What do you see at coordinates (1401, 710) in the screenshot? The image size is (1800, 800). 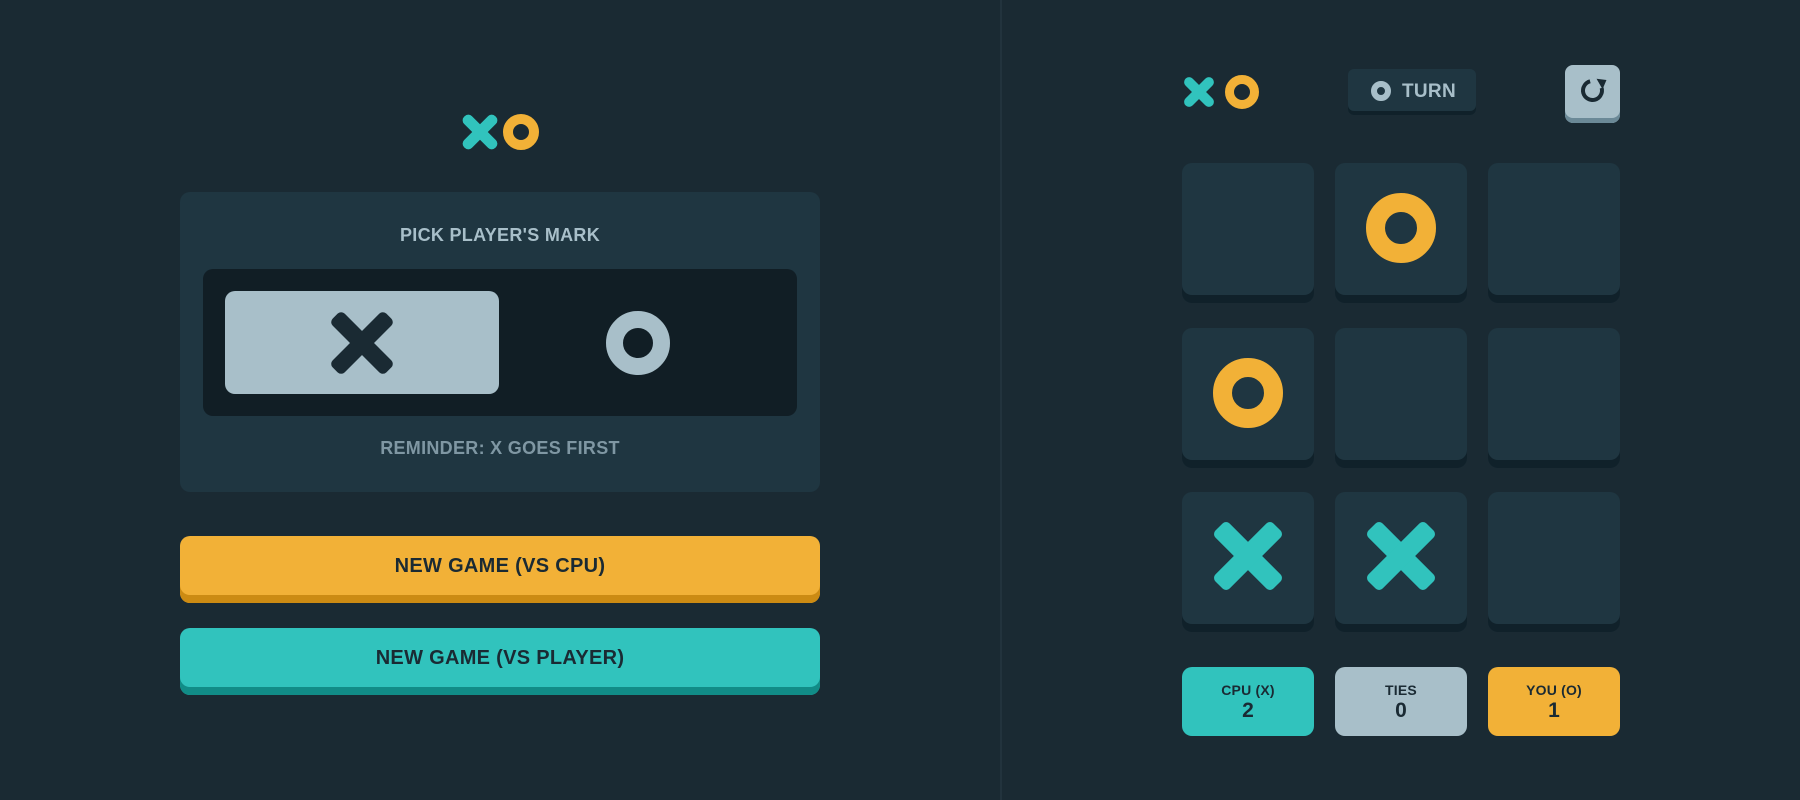 I see `score-ties-value: 0` at bounding box center [1401, 710].